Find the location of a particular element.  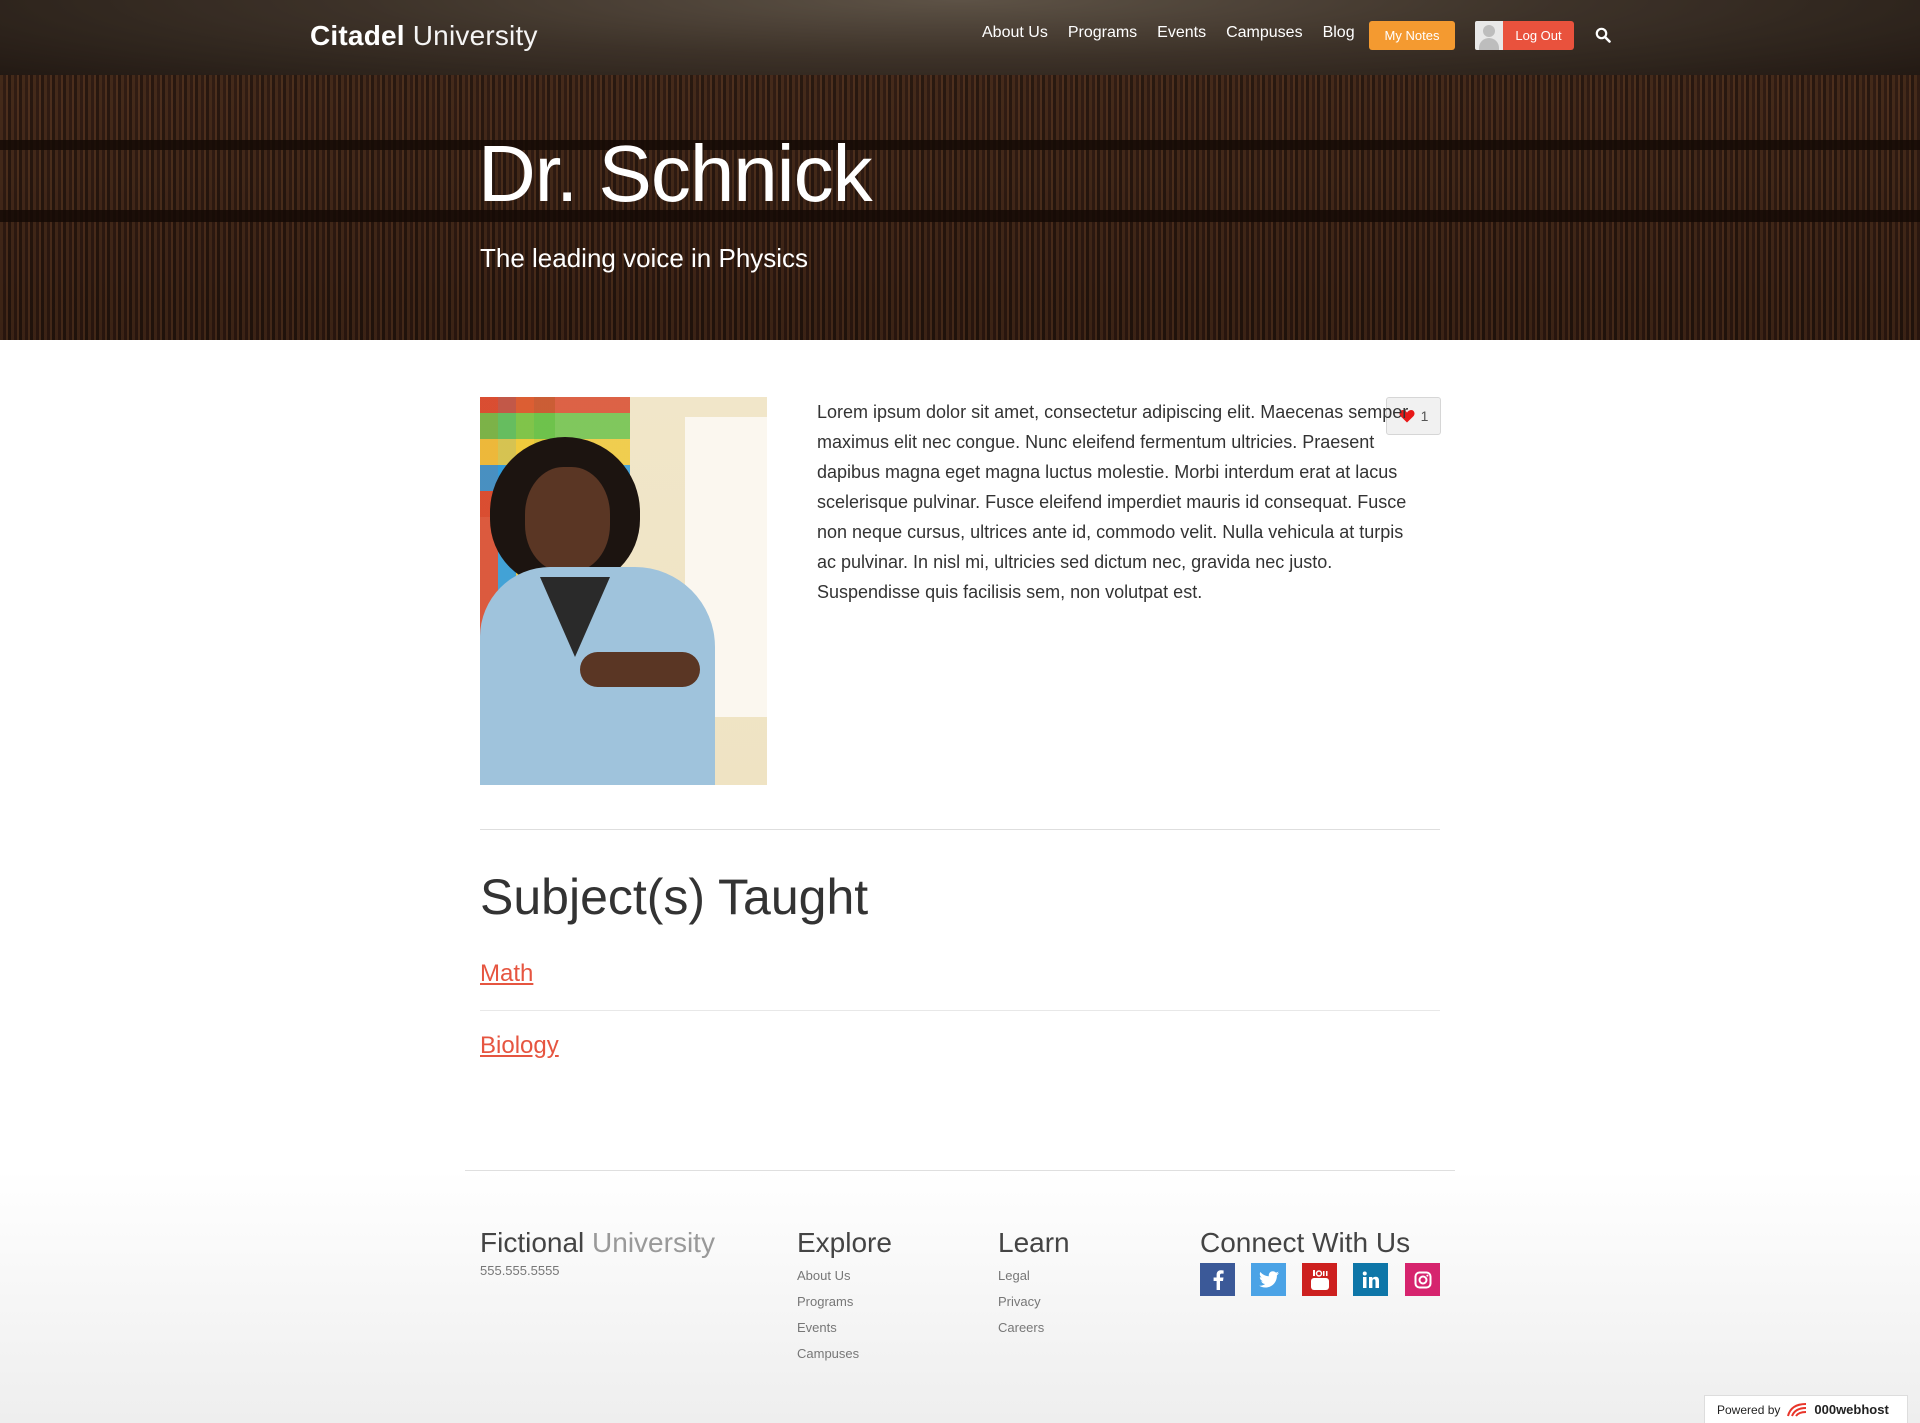

webhost-name: 000webhost is located at coordinates (1851, 1409).